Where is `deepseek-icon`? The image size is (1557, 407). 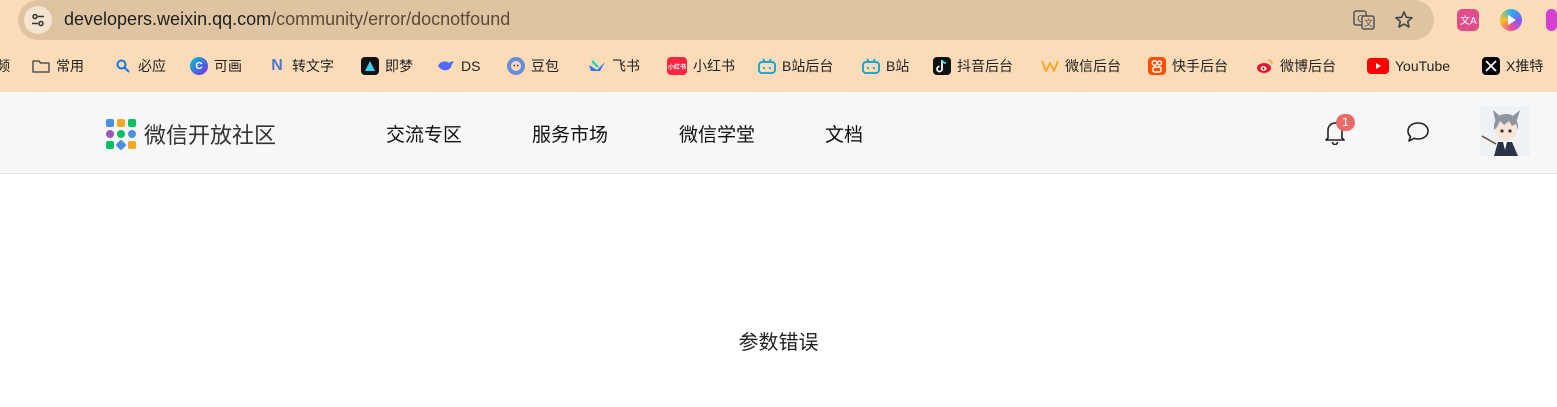
deepseek-icon is located at coordinates (446, 66).